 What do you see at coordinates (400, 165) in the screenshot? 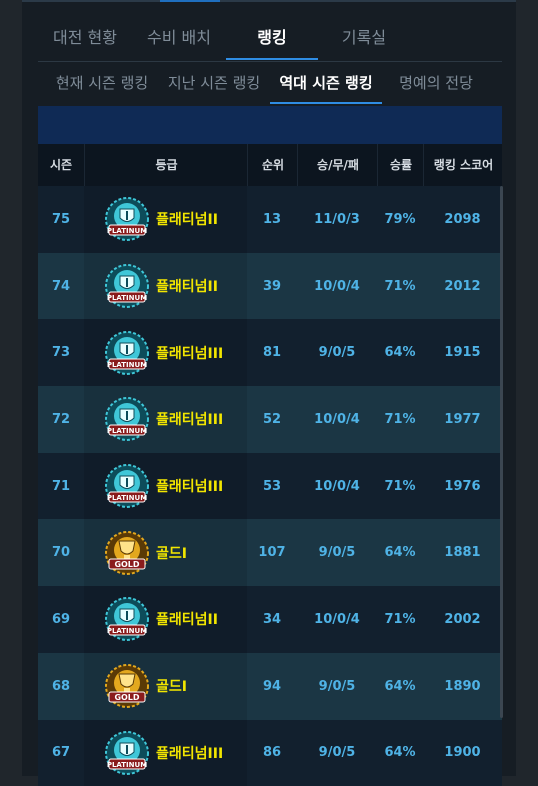
I see `header-win-rate: 승률` at bounding box center [400, 165].